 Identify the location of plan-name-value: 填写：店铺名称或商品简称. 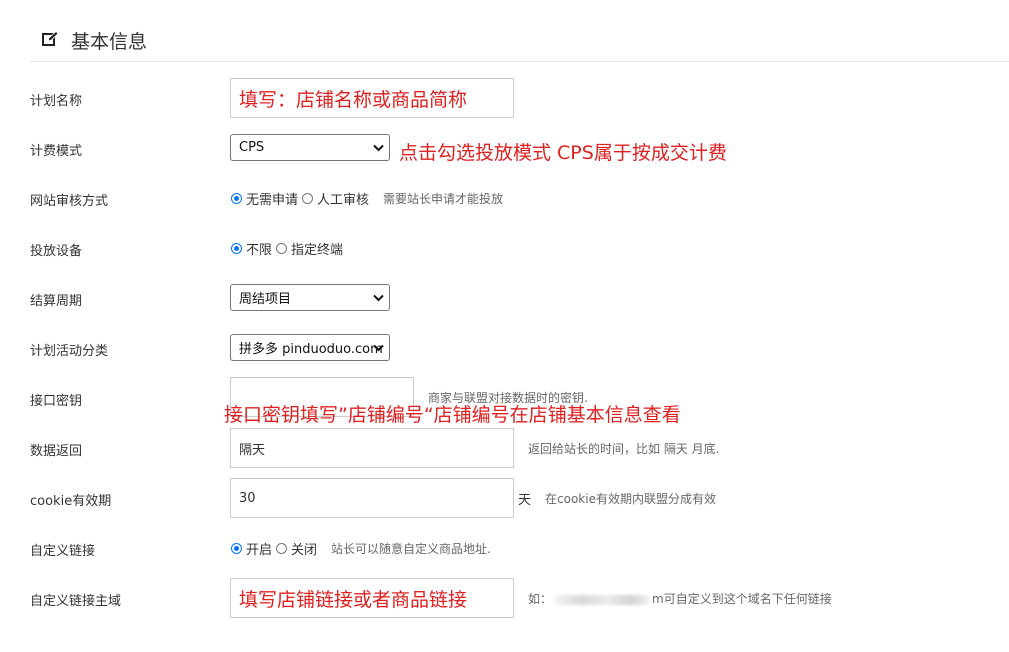
(353, 99).